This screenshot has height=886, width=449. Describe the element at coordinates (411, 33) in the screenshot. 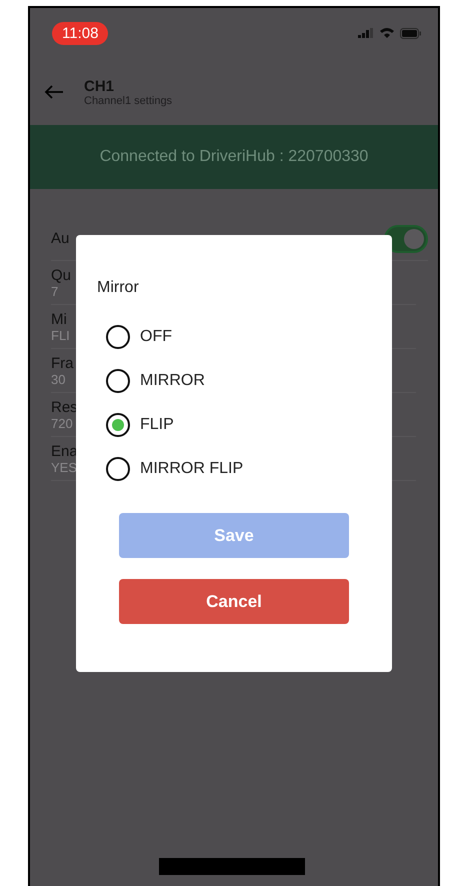

I see `battery-icon` at that location.